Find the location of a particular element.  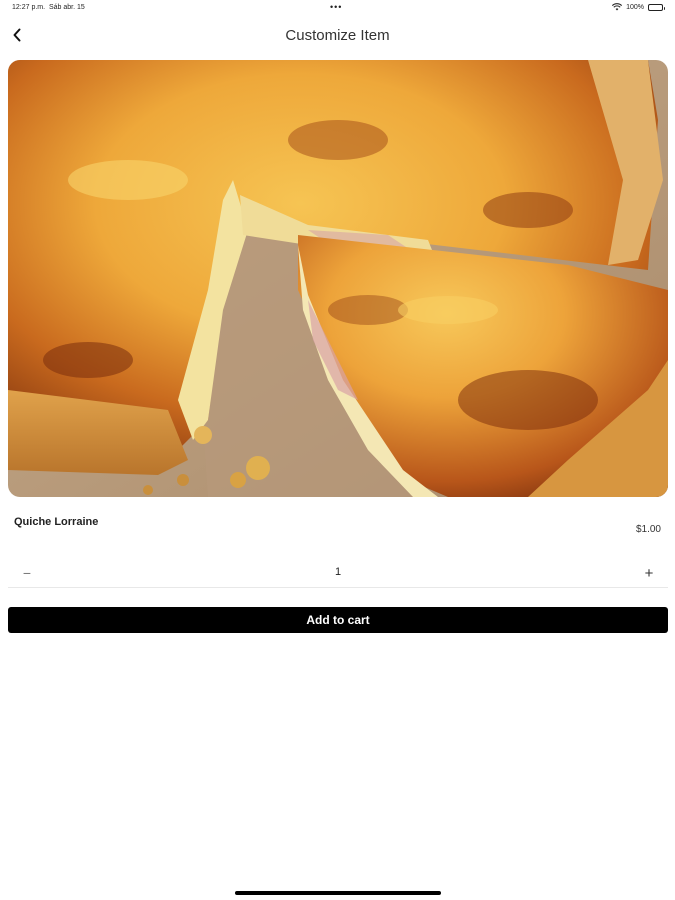

status-indicators: 100% is located at coordinates (638, 7).